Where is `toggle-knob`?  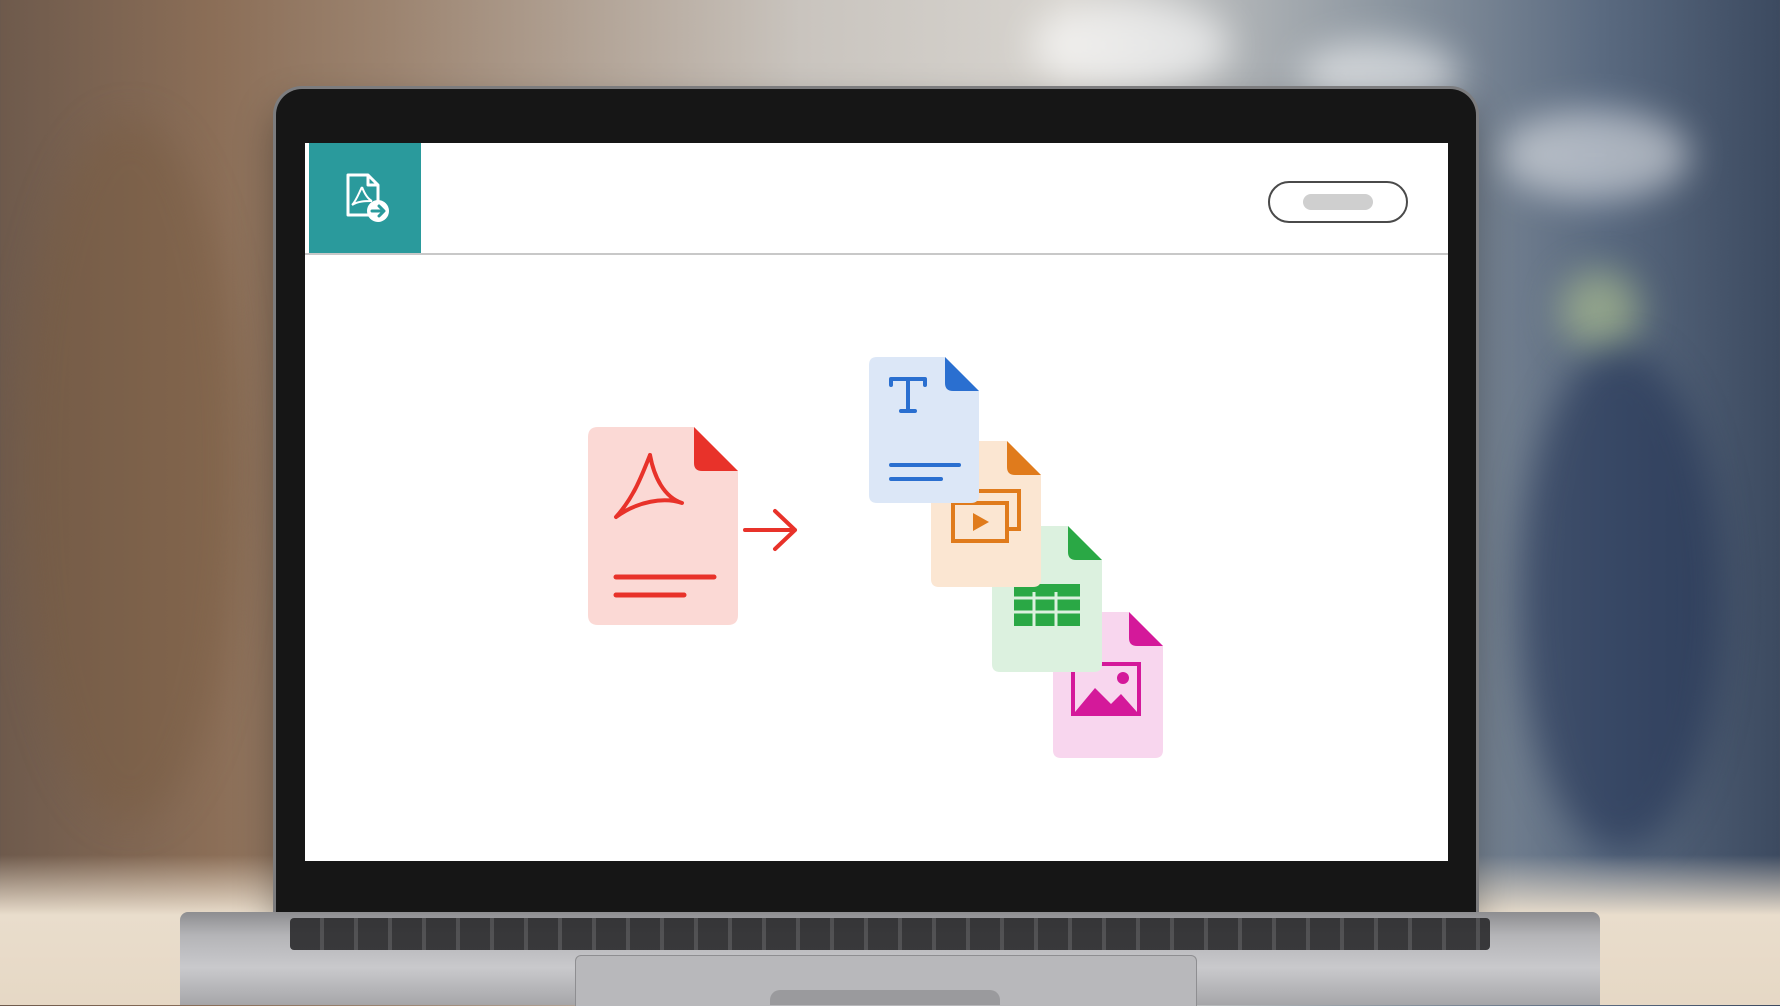 toggle-knob is located at coordinates (1338, 202).